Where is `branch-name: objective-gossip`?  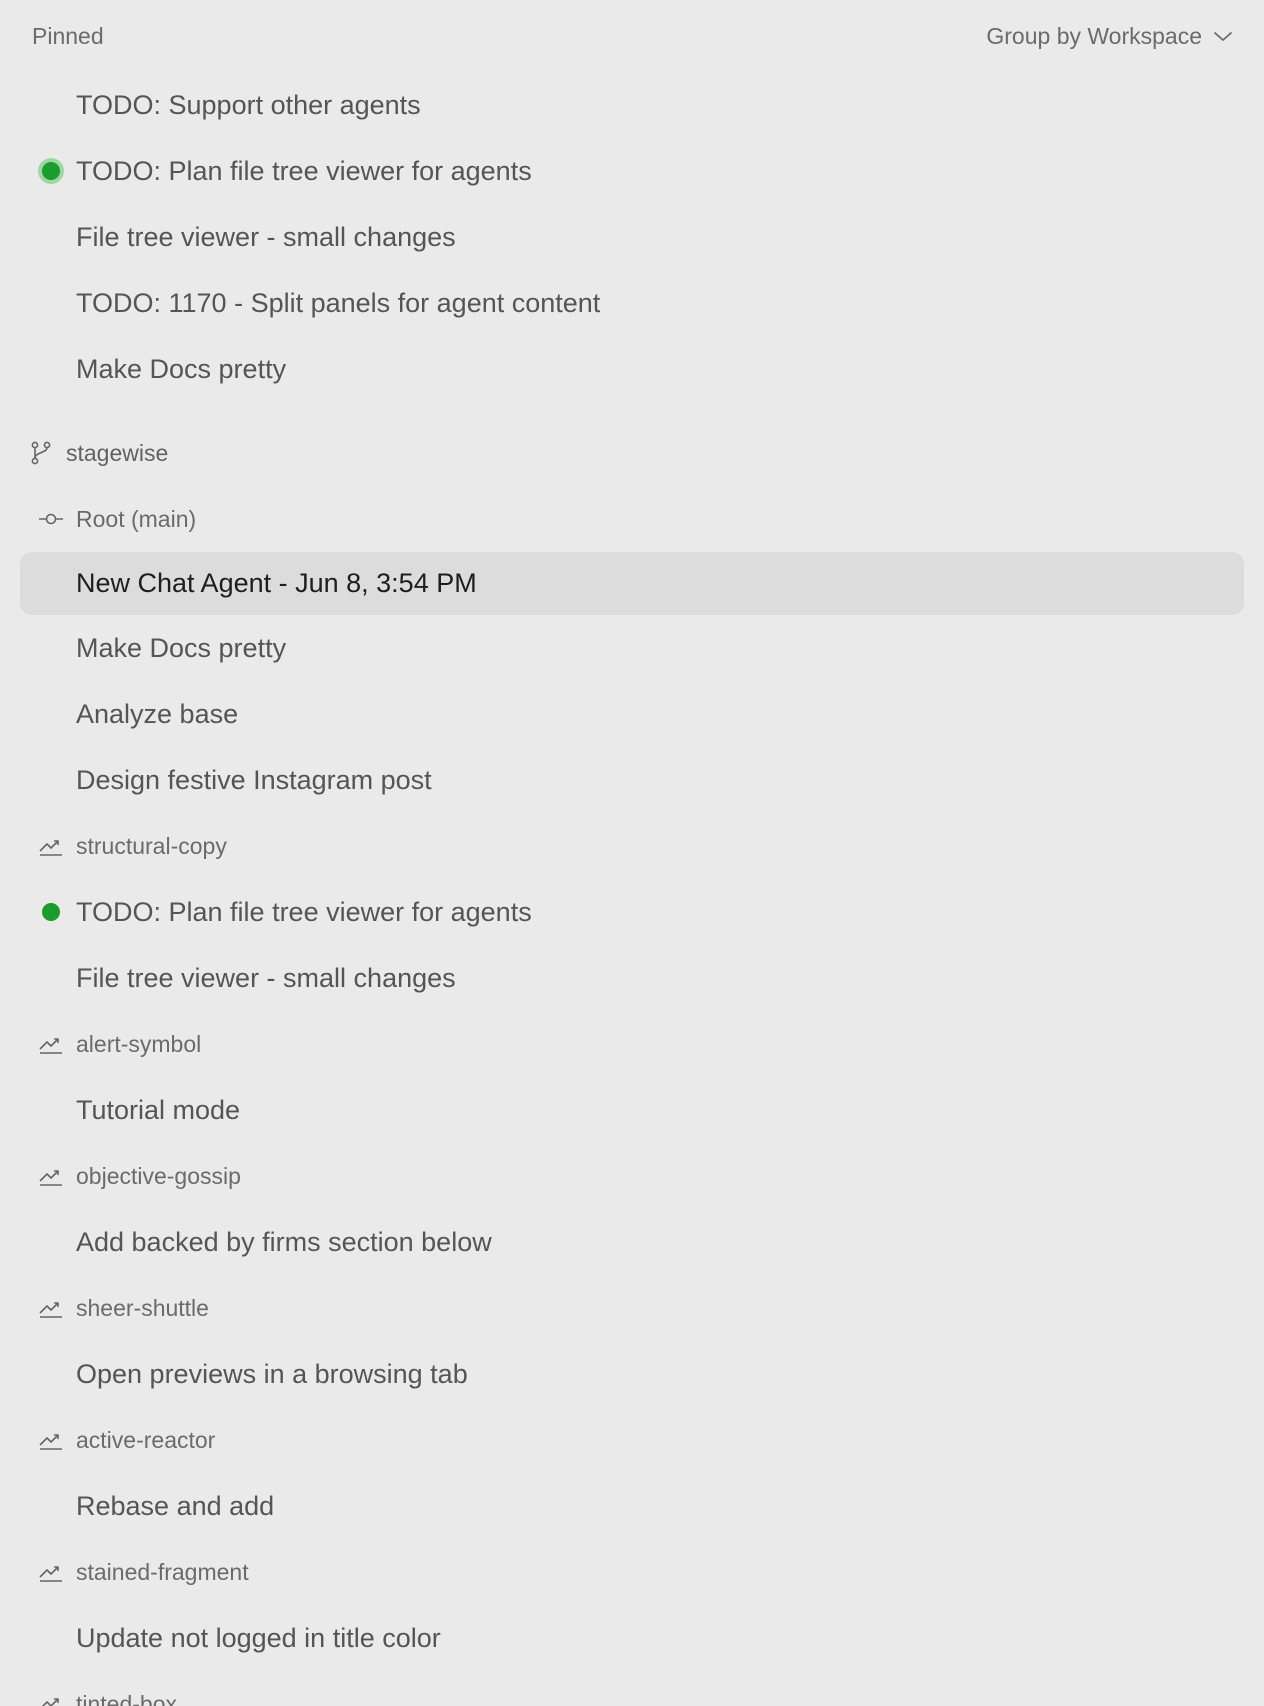 branch-name: objective-gossip is located at coordinates (158, 1175).